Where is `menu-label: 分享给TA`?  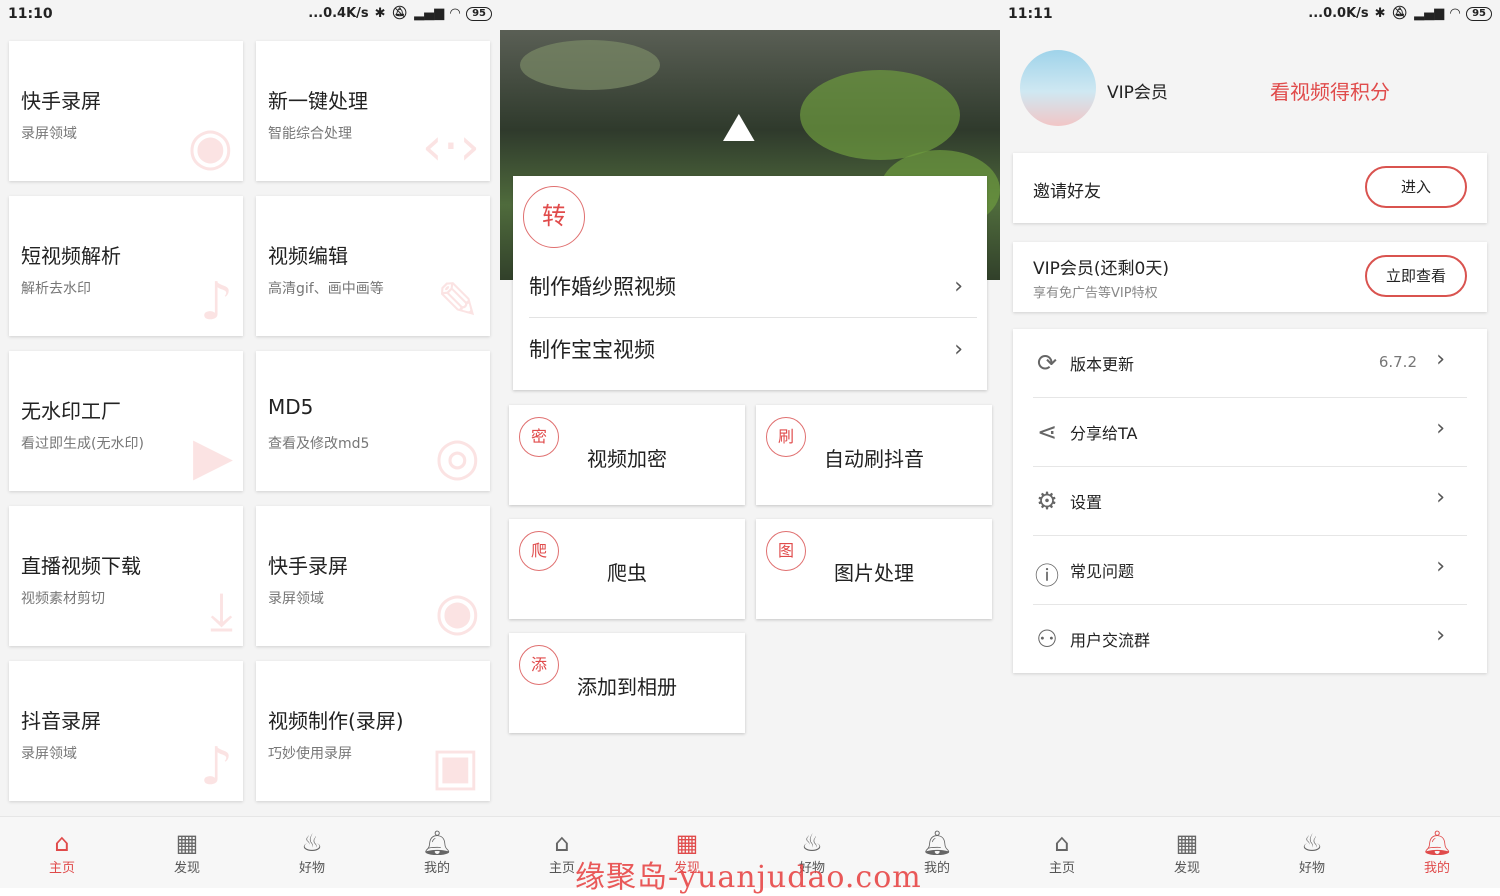 menu-label: 分享给TA is located at coordinates (1104, 433).